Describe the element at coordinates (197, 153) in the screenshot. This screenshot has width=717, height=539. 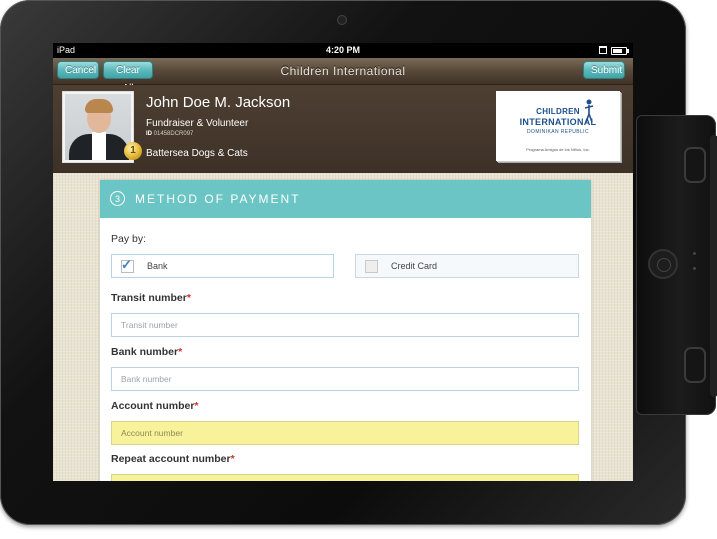
I see `profile-organization: Battersea Dogs & Cats` at that location.